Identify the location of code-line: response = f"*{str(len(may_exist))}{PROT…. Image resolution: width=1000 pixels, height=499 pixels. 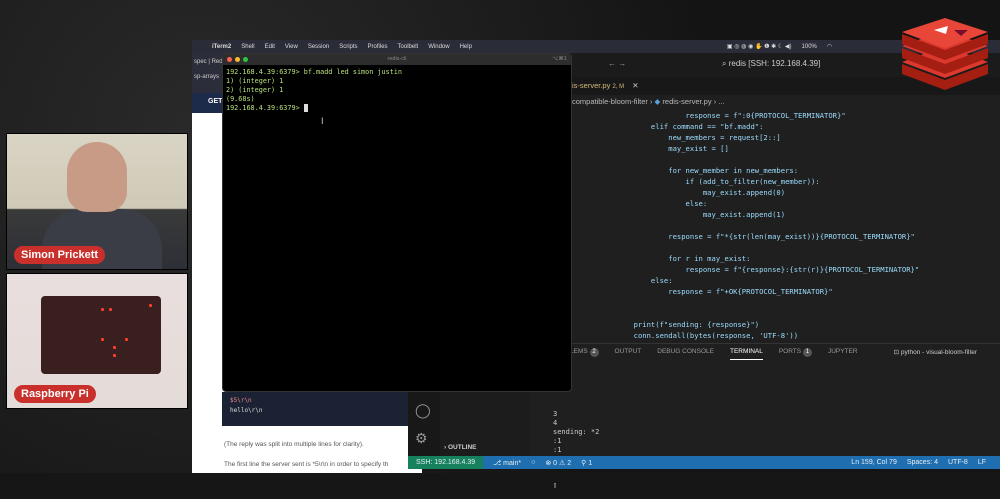
(757, 236).